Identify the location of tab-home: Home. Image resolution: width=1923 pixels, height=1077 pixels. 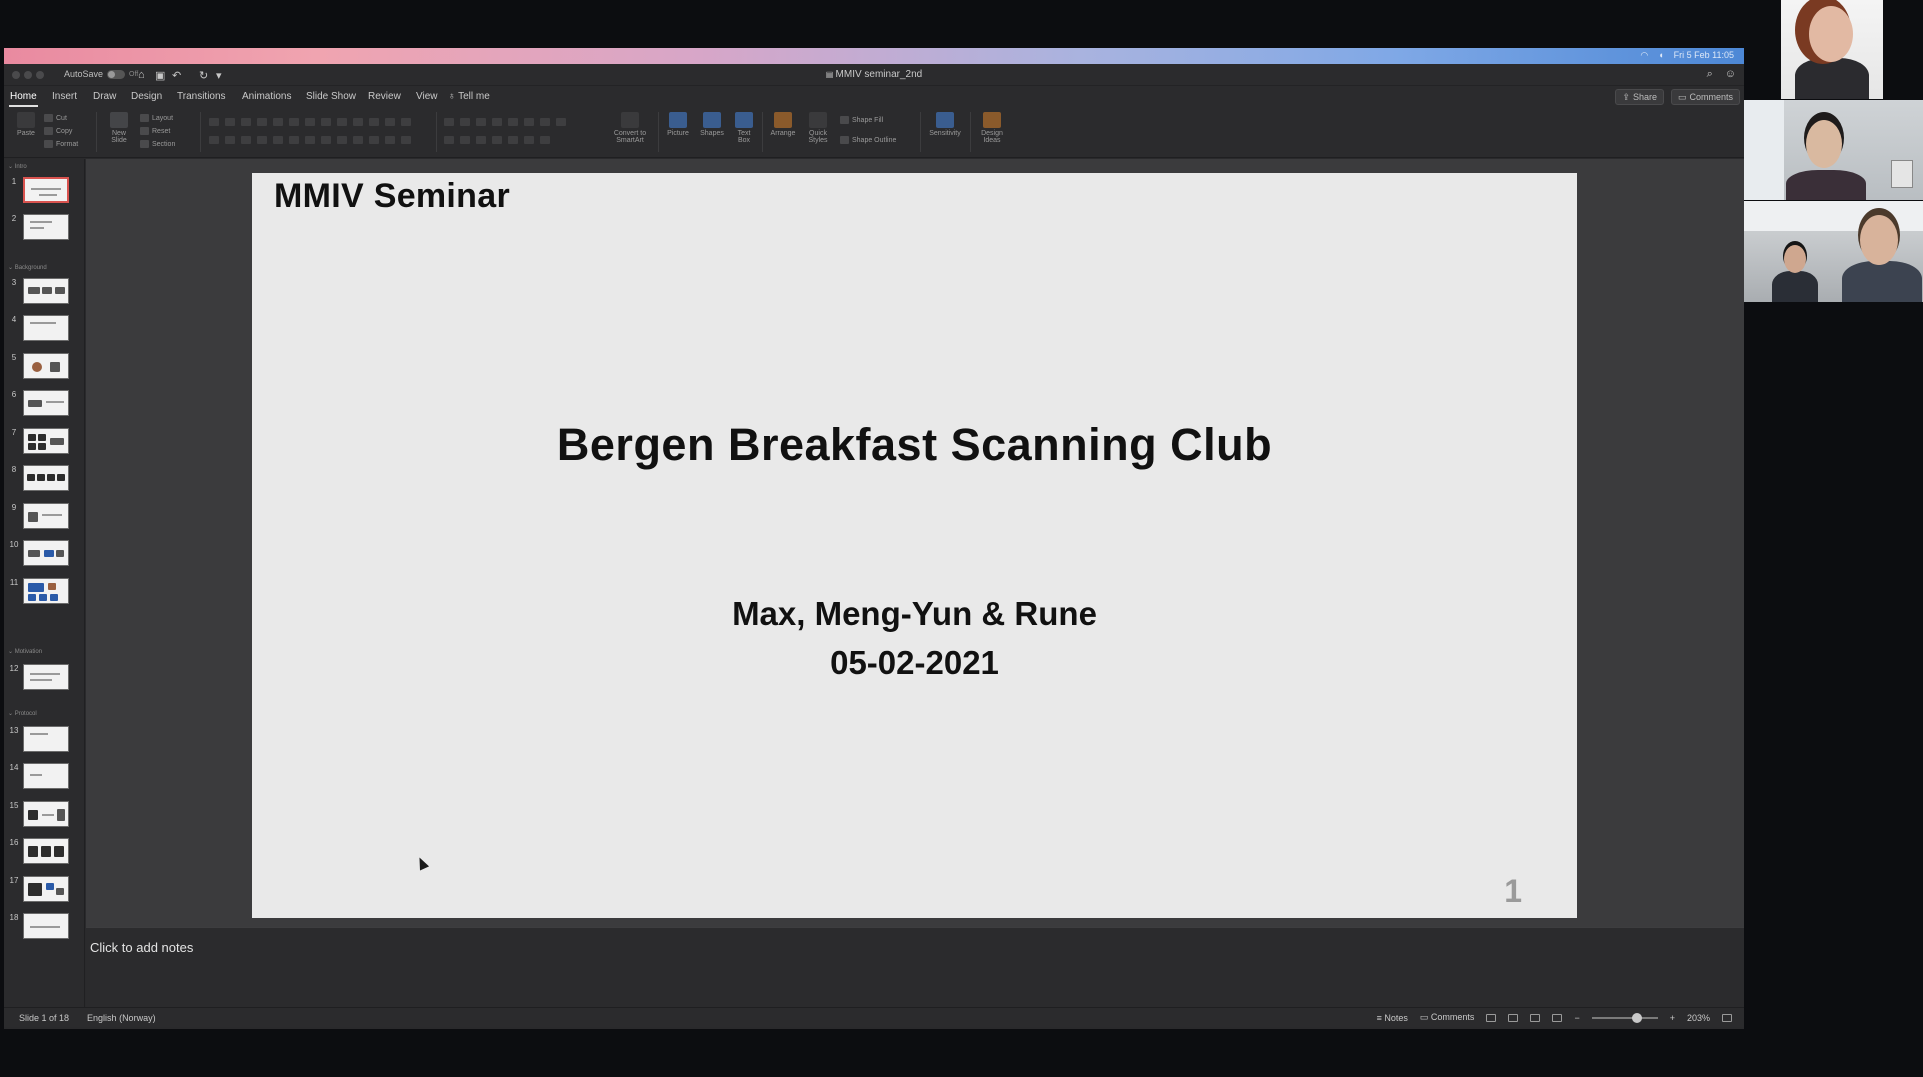
(23, 99).